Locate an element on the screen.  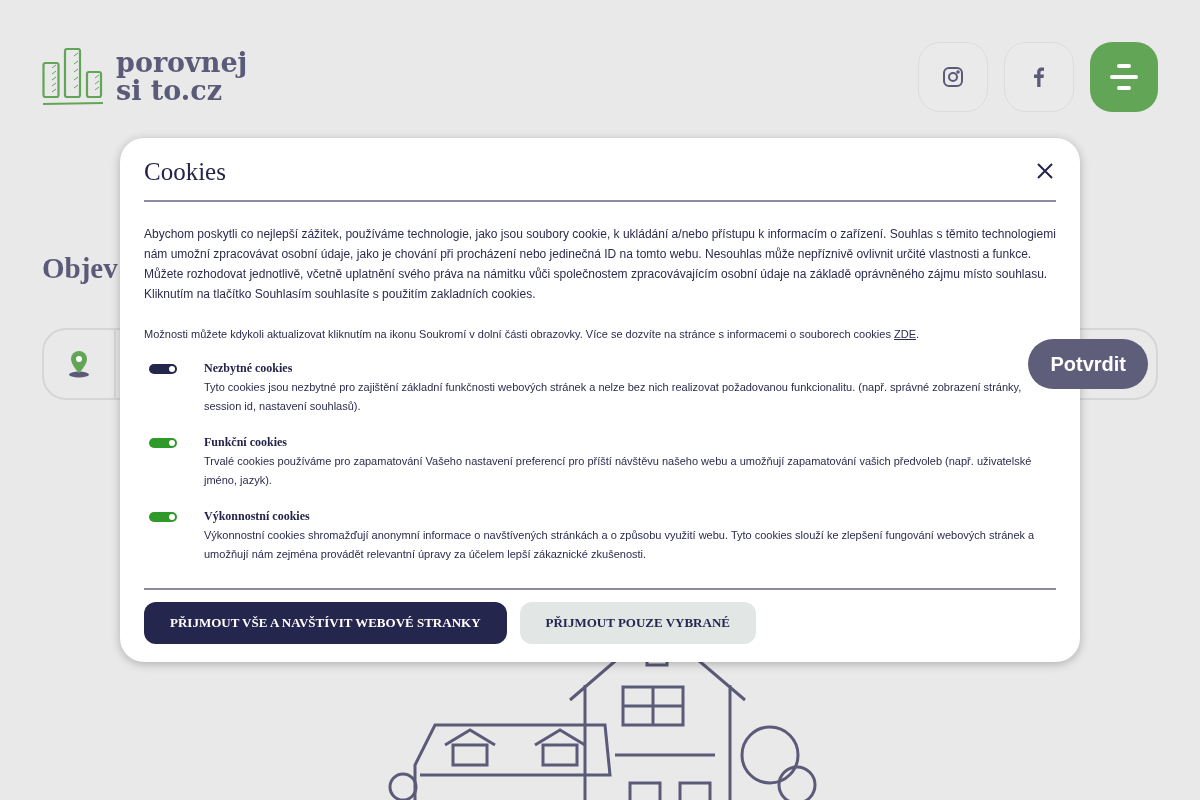
category-title: Výkonnostní cookies is located at coordinates (257, 516).